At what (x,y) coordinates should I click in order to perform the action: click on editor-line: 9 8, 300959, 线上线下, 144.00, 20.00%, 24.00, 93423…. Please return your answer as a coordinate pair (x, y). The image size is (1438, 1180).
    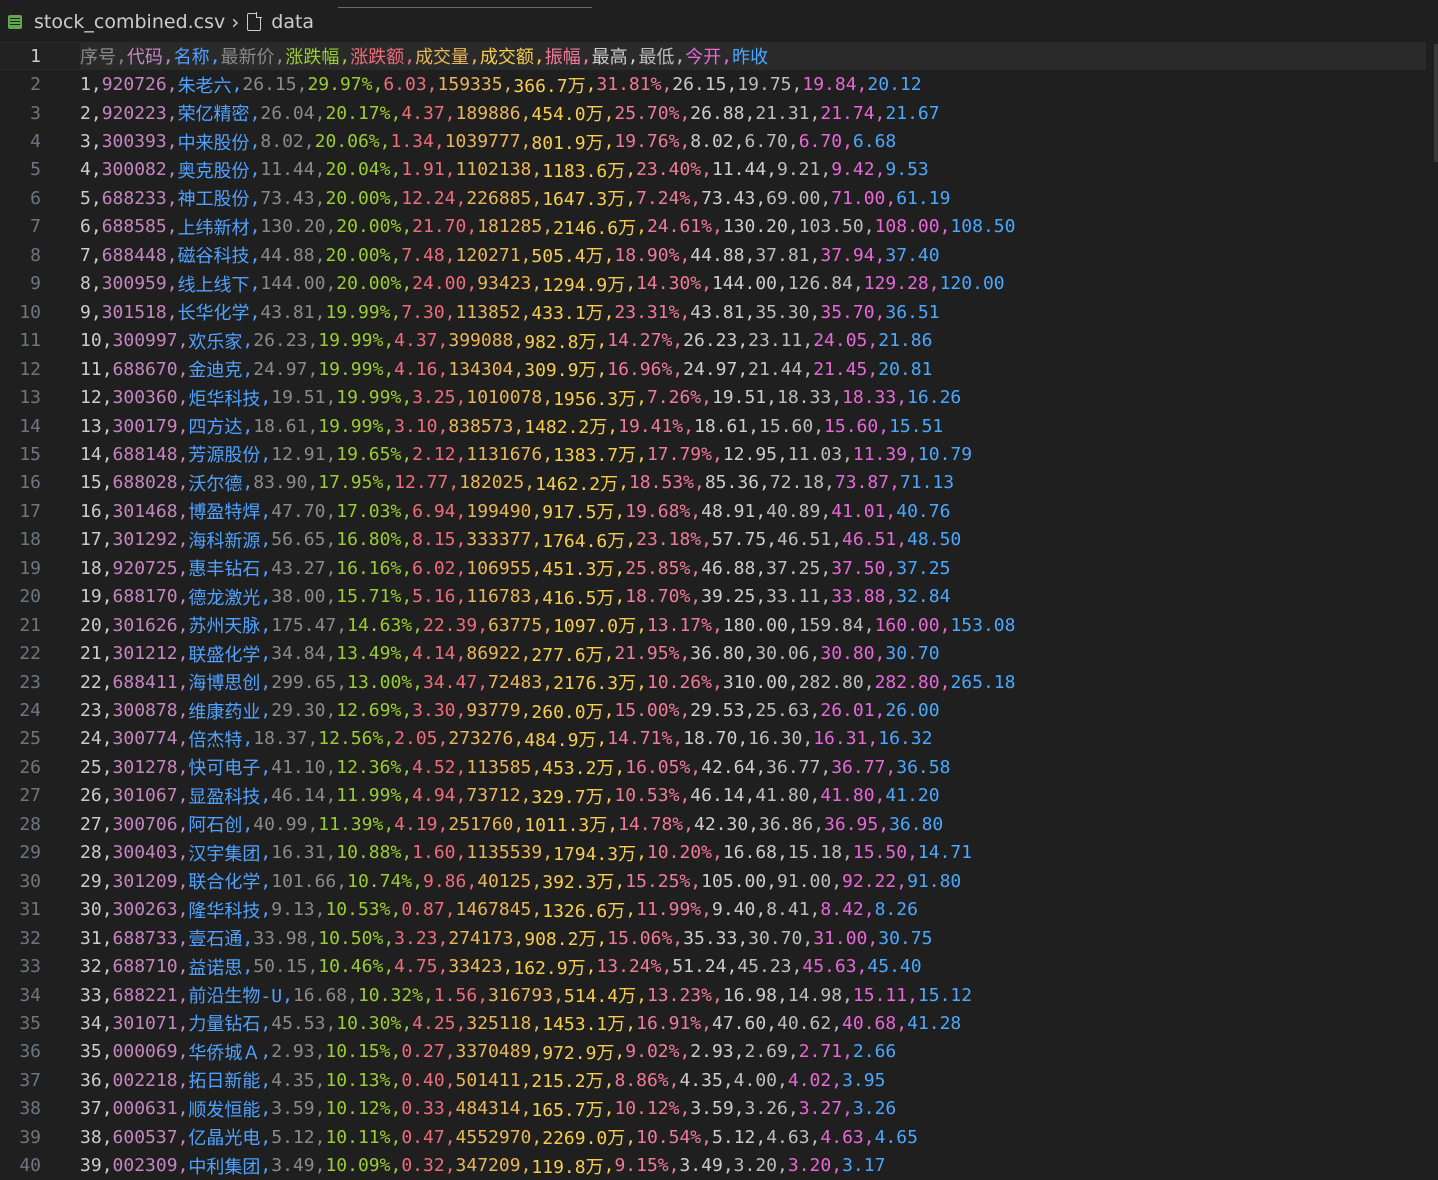
    Looking at the image, I should click on (713, 284).